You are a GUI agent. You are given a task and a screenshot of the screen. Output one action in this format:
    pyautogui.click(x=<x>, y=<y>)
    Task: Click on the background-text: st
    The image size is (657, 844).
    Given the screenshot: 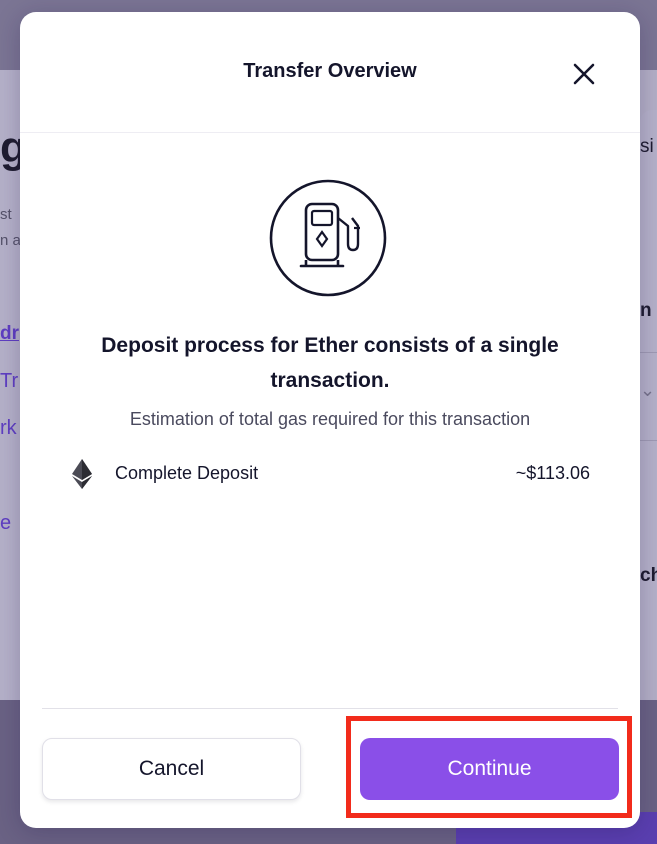 What is the action you would take?
    pyautogui.click(x=6, y=214)
    